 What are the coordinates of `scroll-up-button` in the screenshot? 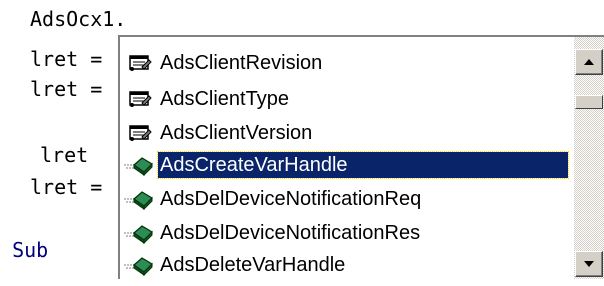 It's located at (589, 62).